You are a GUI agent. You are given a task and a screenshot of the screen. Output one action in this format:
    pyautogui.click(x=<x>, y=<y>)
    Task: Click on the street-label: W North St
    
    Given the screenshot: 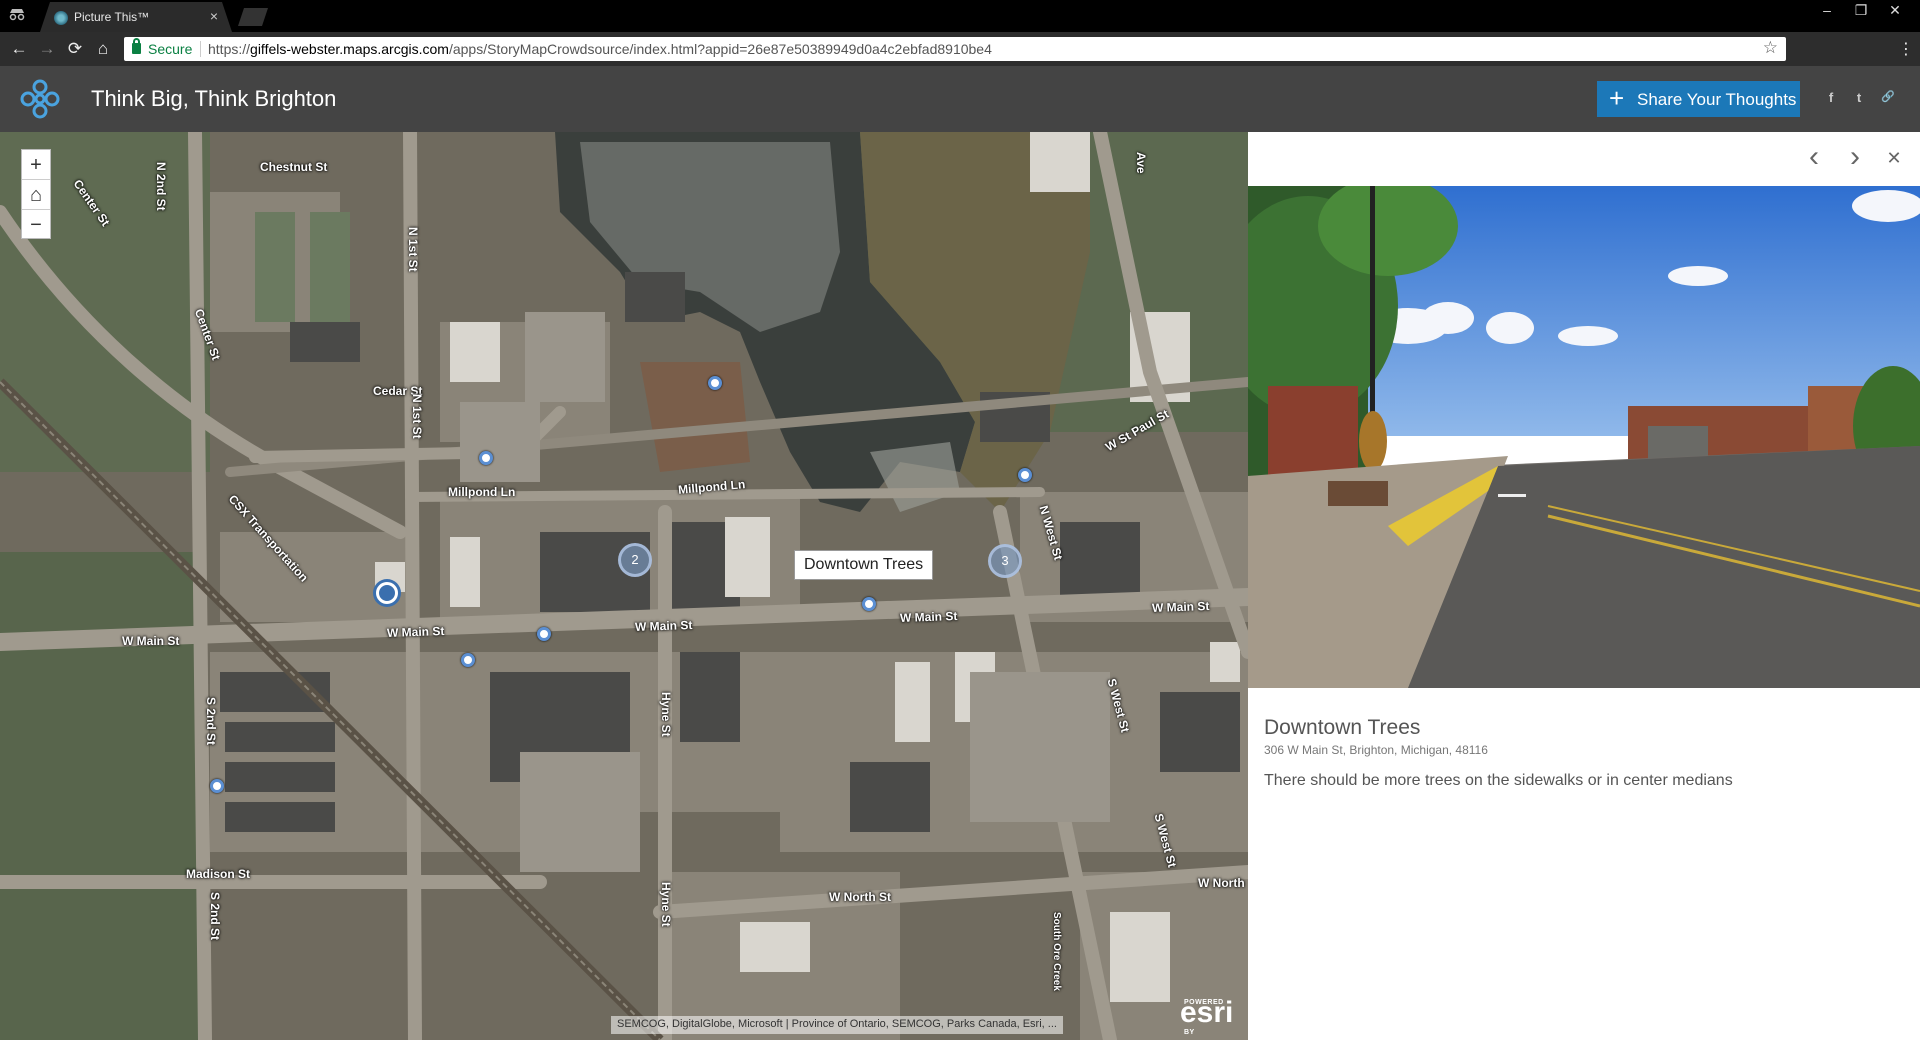 What is the action you would take?
    pyautogui.click(x=860, y=897)
    